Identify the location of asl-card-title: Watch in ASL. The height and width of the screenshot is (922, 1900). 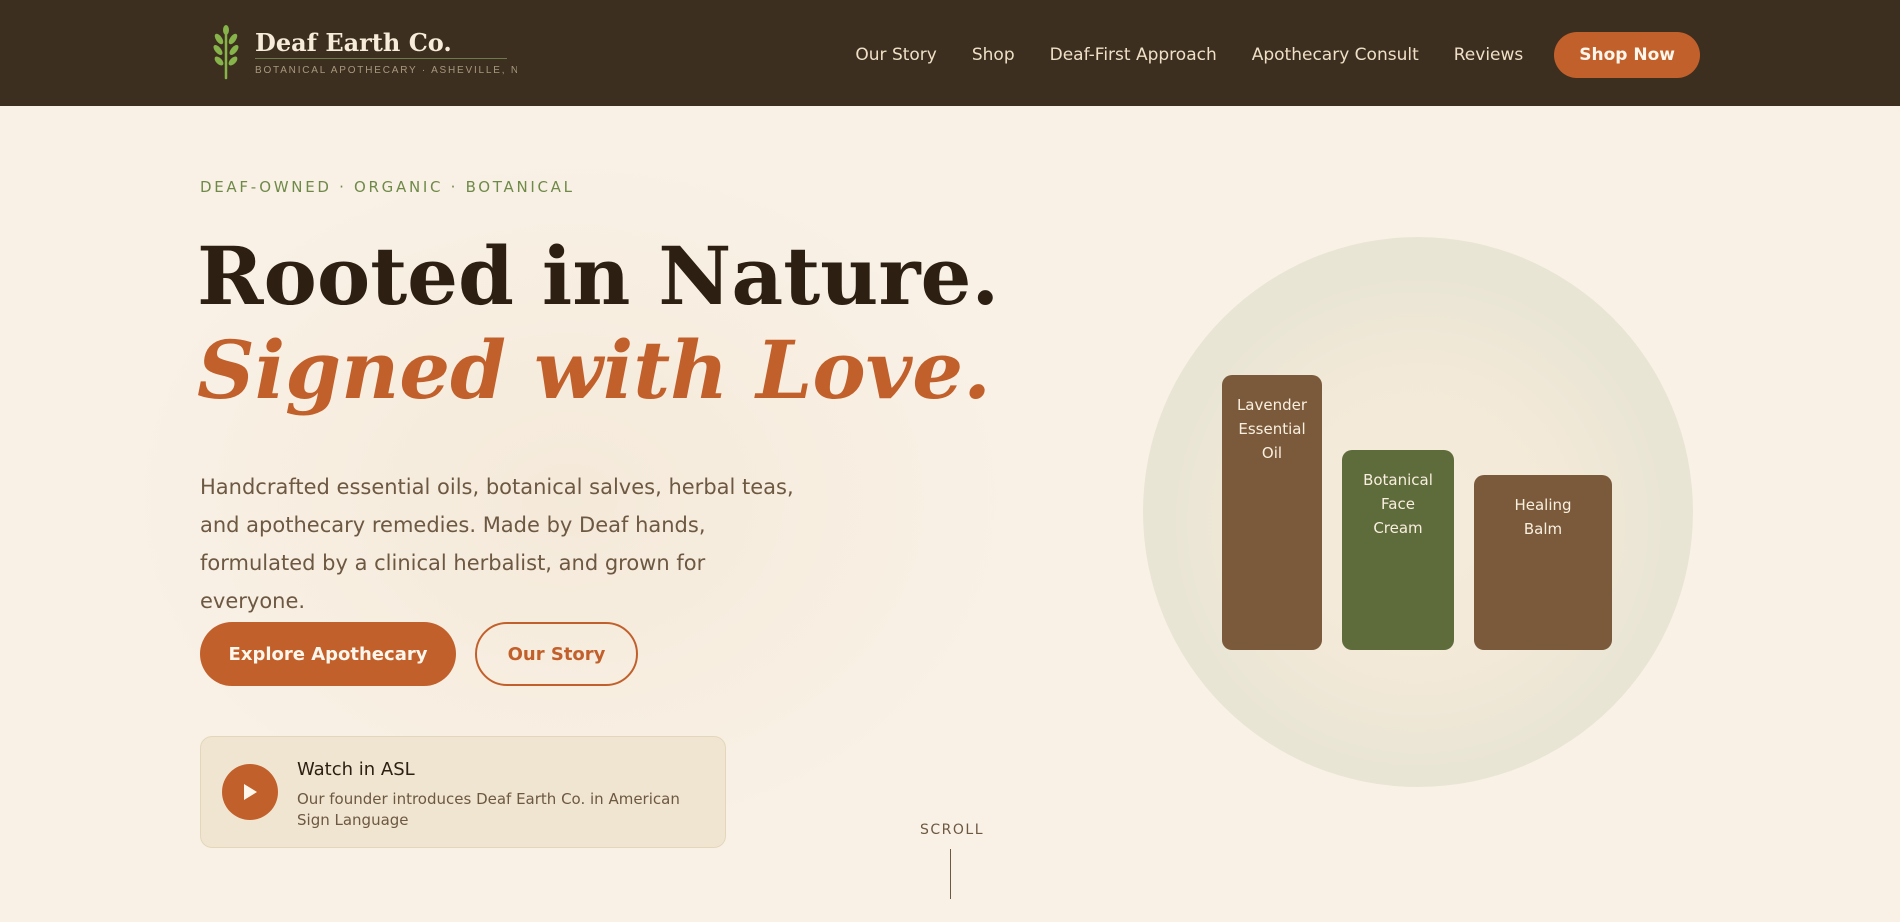
(356, 769).